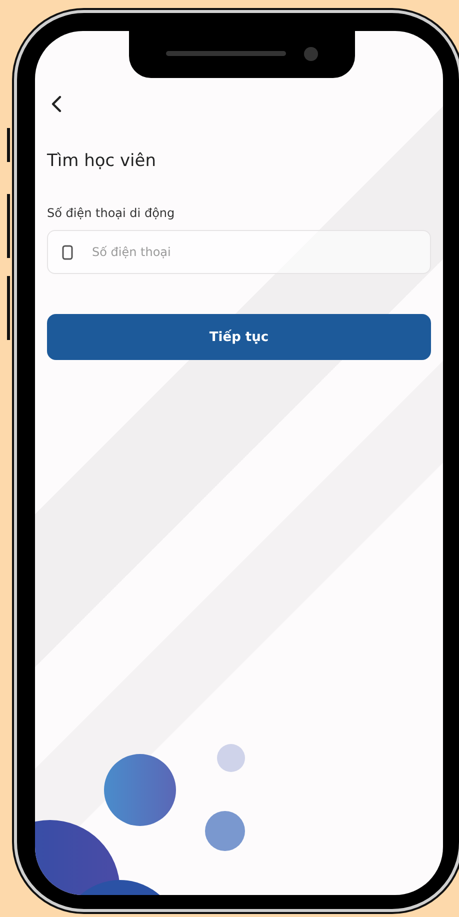  I want to click on field-label: Số điện thoại di động, so click(111, 213).